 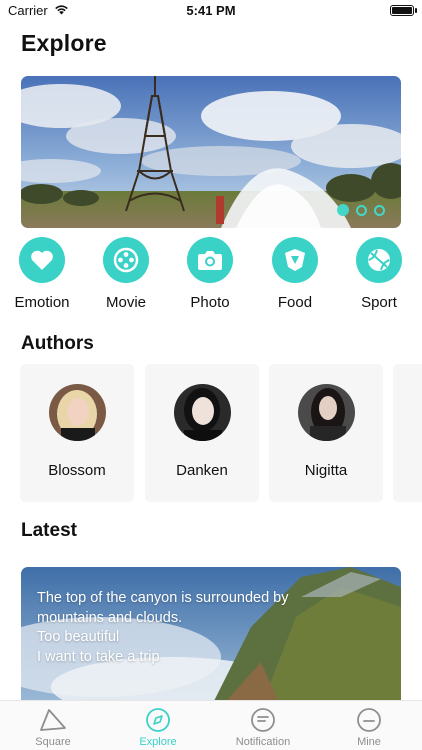 I want to click on author-card: Nigitta, so click(x=326, y=433).